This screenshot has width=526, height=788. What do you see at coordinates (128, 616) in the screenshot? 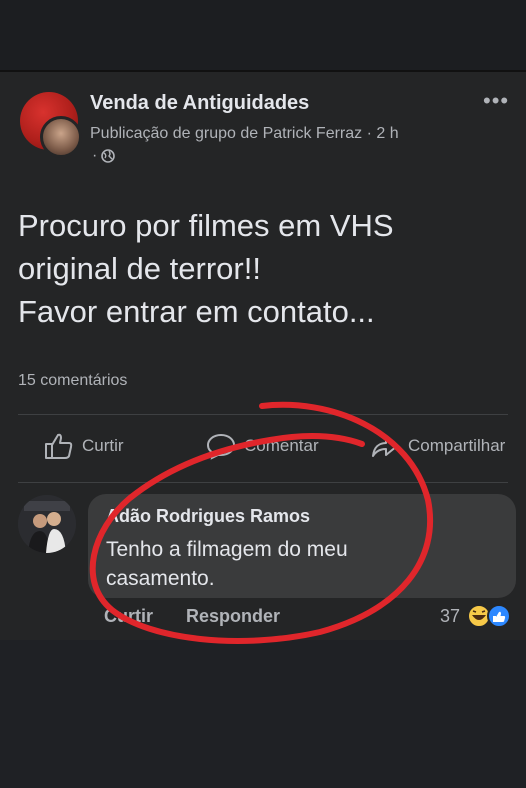
I see `comment-like-button: Curtir` at bounding box center [128, 616].